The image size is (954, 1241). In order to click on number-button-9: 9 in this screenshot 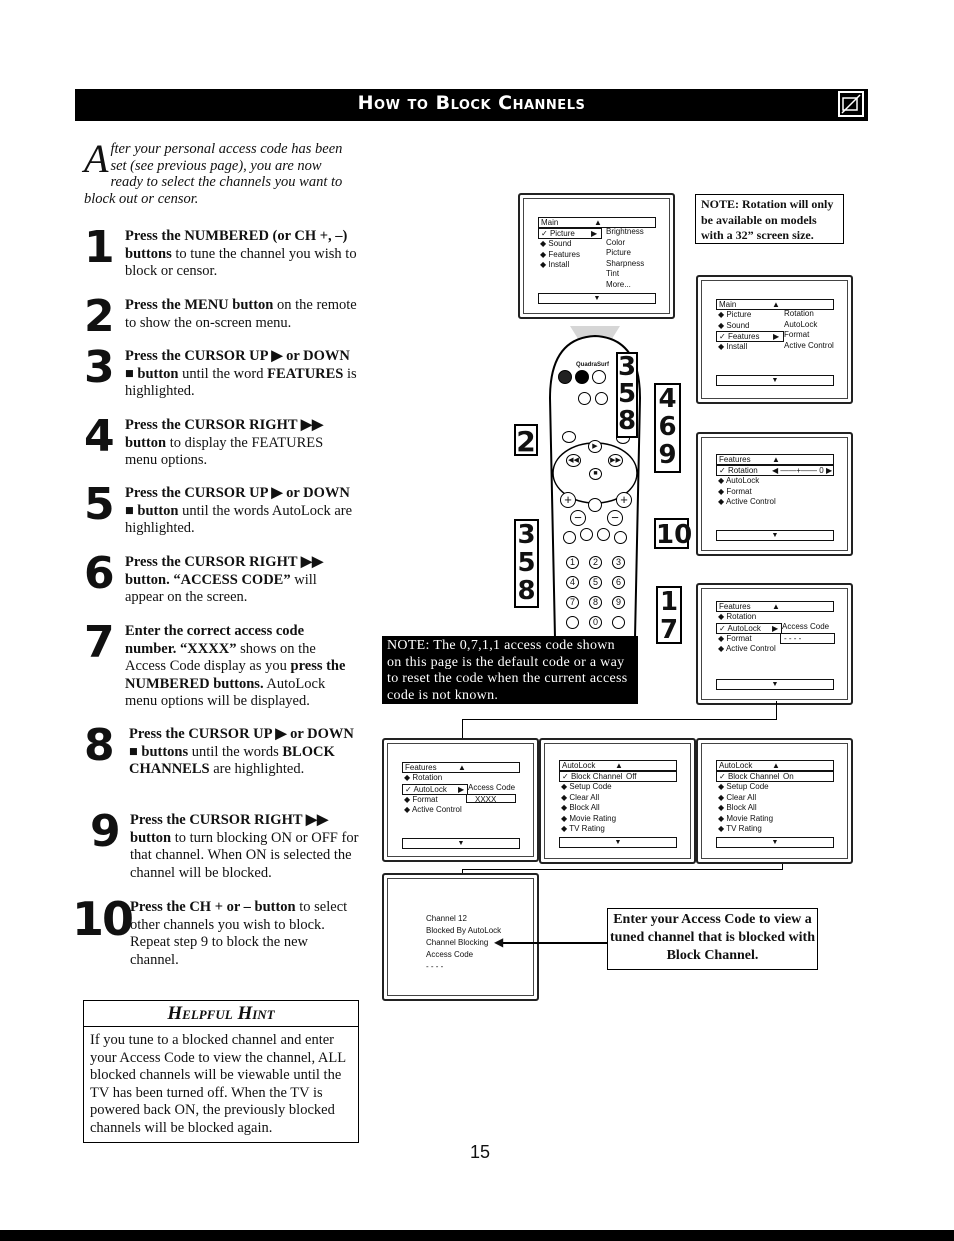, I will do `click(618, 602)`.